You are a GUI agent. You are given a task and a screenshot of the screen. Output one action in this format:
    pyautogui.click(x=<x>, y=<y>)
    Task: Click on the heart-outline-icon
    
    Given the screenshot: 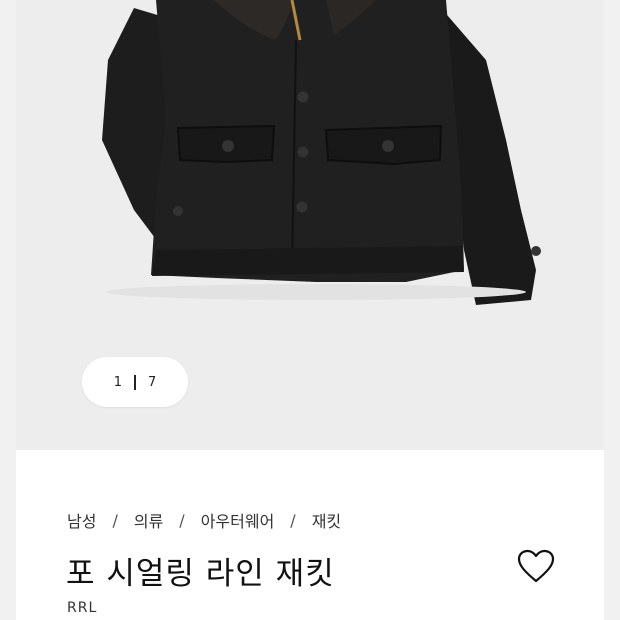 What is the action you would take?
    pyautogui.click(x=536, y=566)
    